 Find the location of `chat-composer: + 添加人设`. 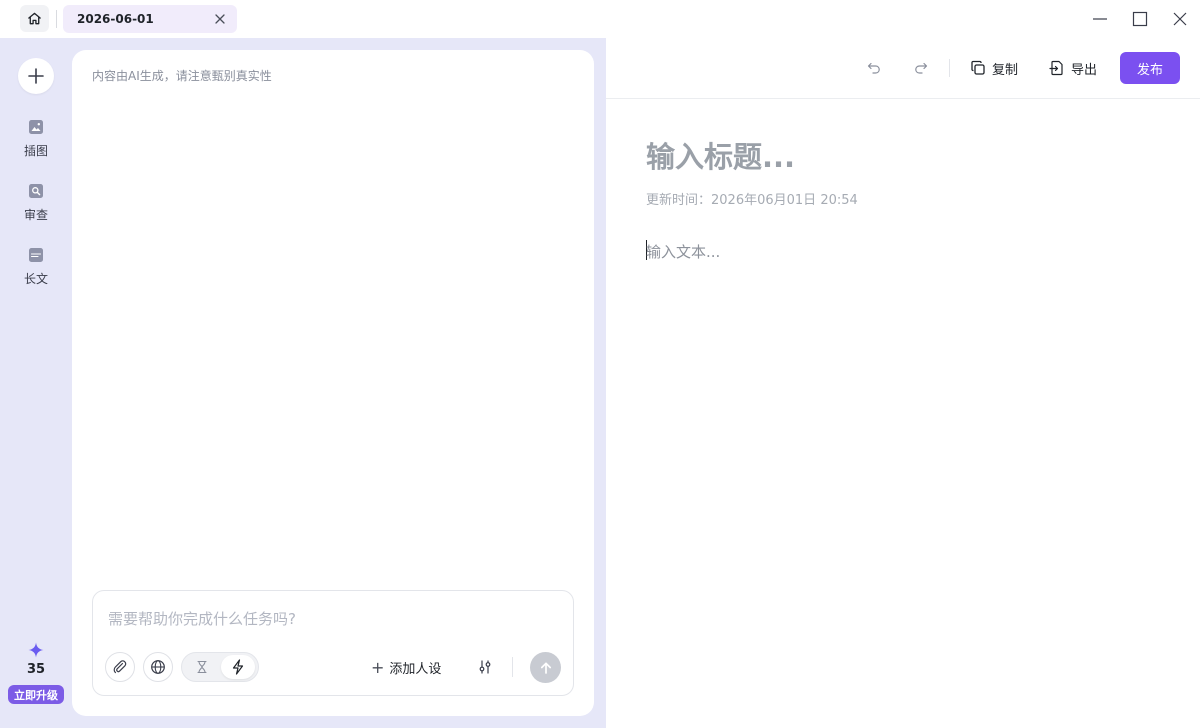

chat-composer: + 添加人设 is located at coordinates (333, 643).